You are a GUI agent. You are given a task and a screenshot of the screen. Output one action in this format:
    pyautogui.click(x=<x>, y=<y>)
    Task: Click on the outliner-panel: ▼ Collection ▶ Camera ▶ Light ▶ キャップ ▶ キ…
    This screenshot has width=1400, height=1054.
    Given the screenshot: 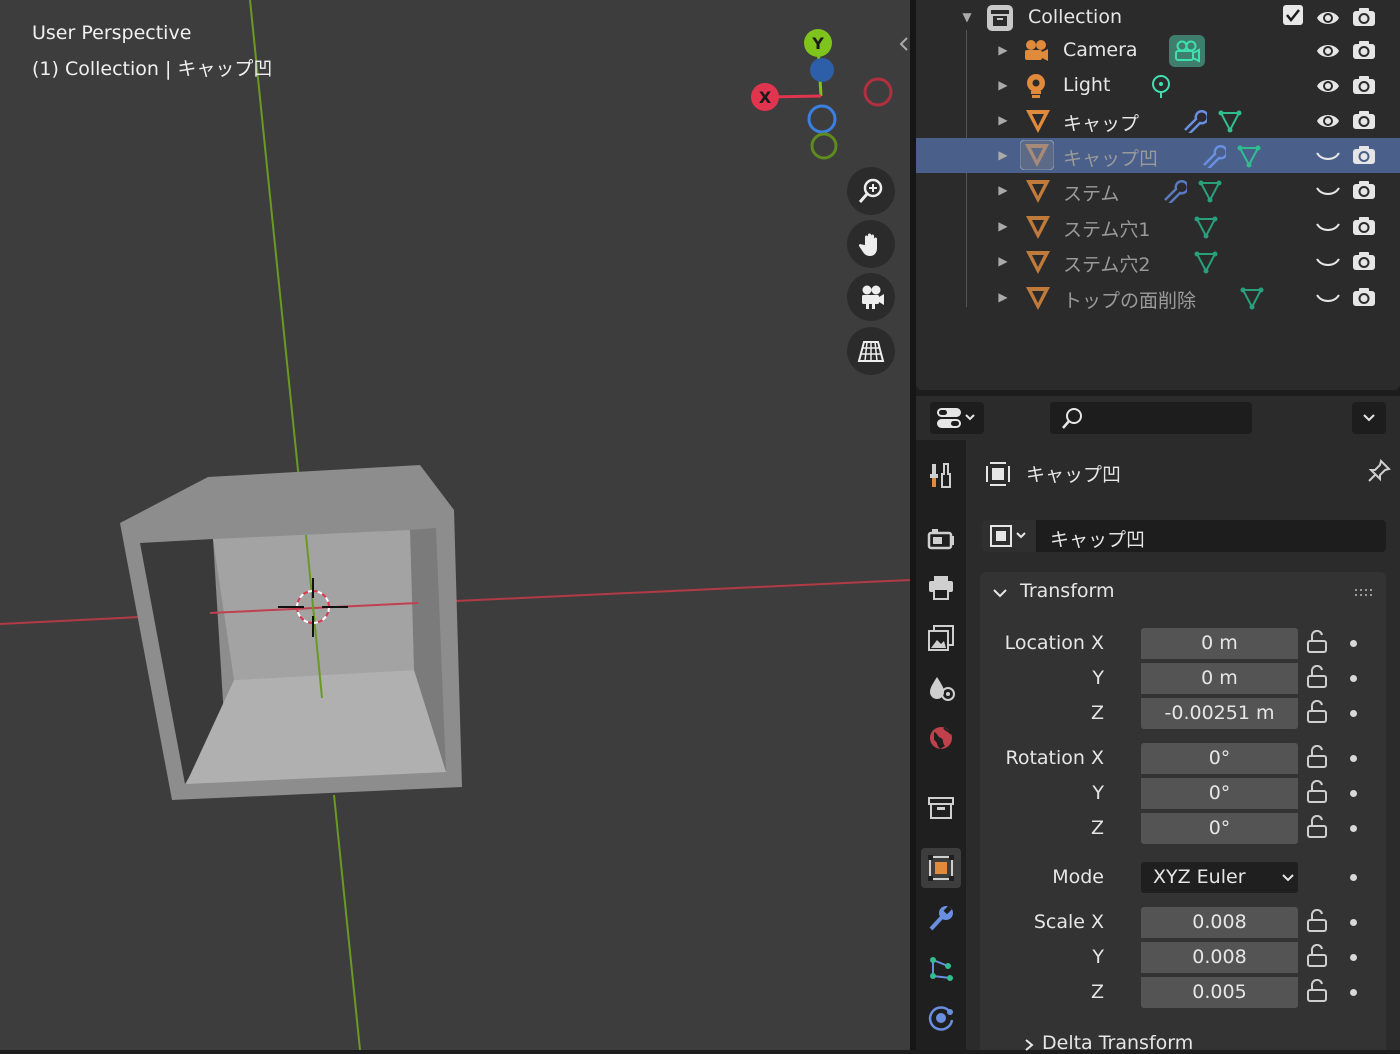 What is the action you would take?
    pyautogui.click(x=1158, y=195)
    